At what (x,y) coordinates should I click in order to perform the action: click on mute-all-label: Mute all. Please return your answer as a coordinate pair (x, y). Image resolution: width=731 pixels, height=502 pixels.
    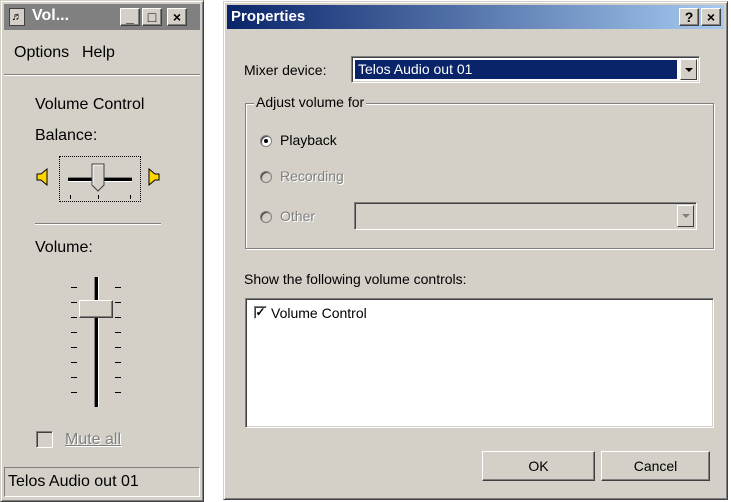
    Looking at the image, I should click on (93, 439).